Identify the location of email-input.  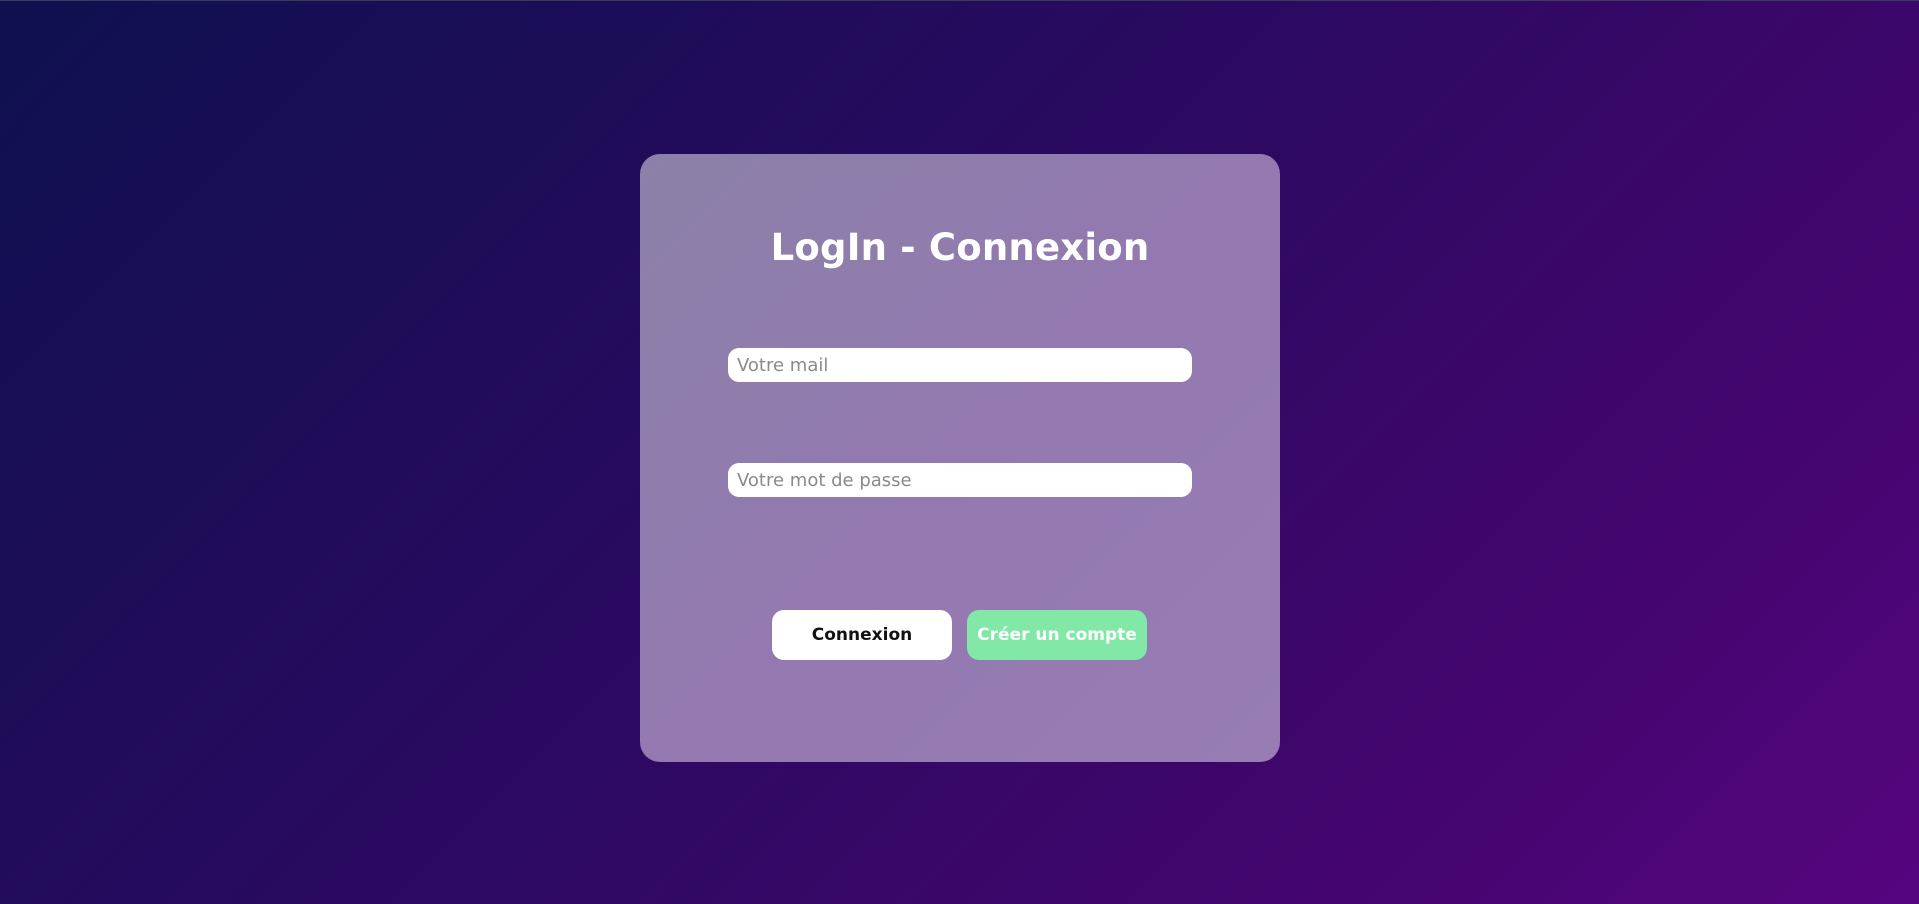
(960, 365).